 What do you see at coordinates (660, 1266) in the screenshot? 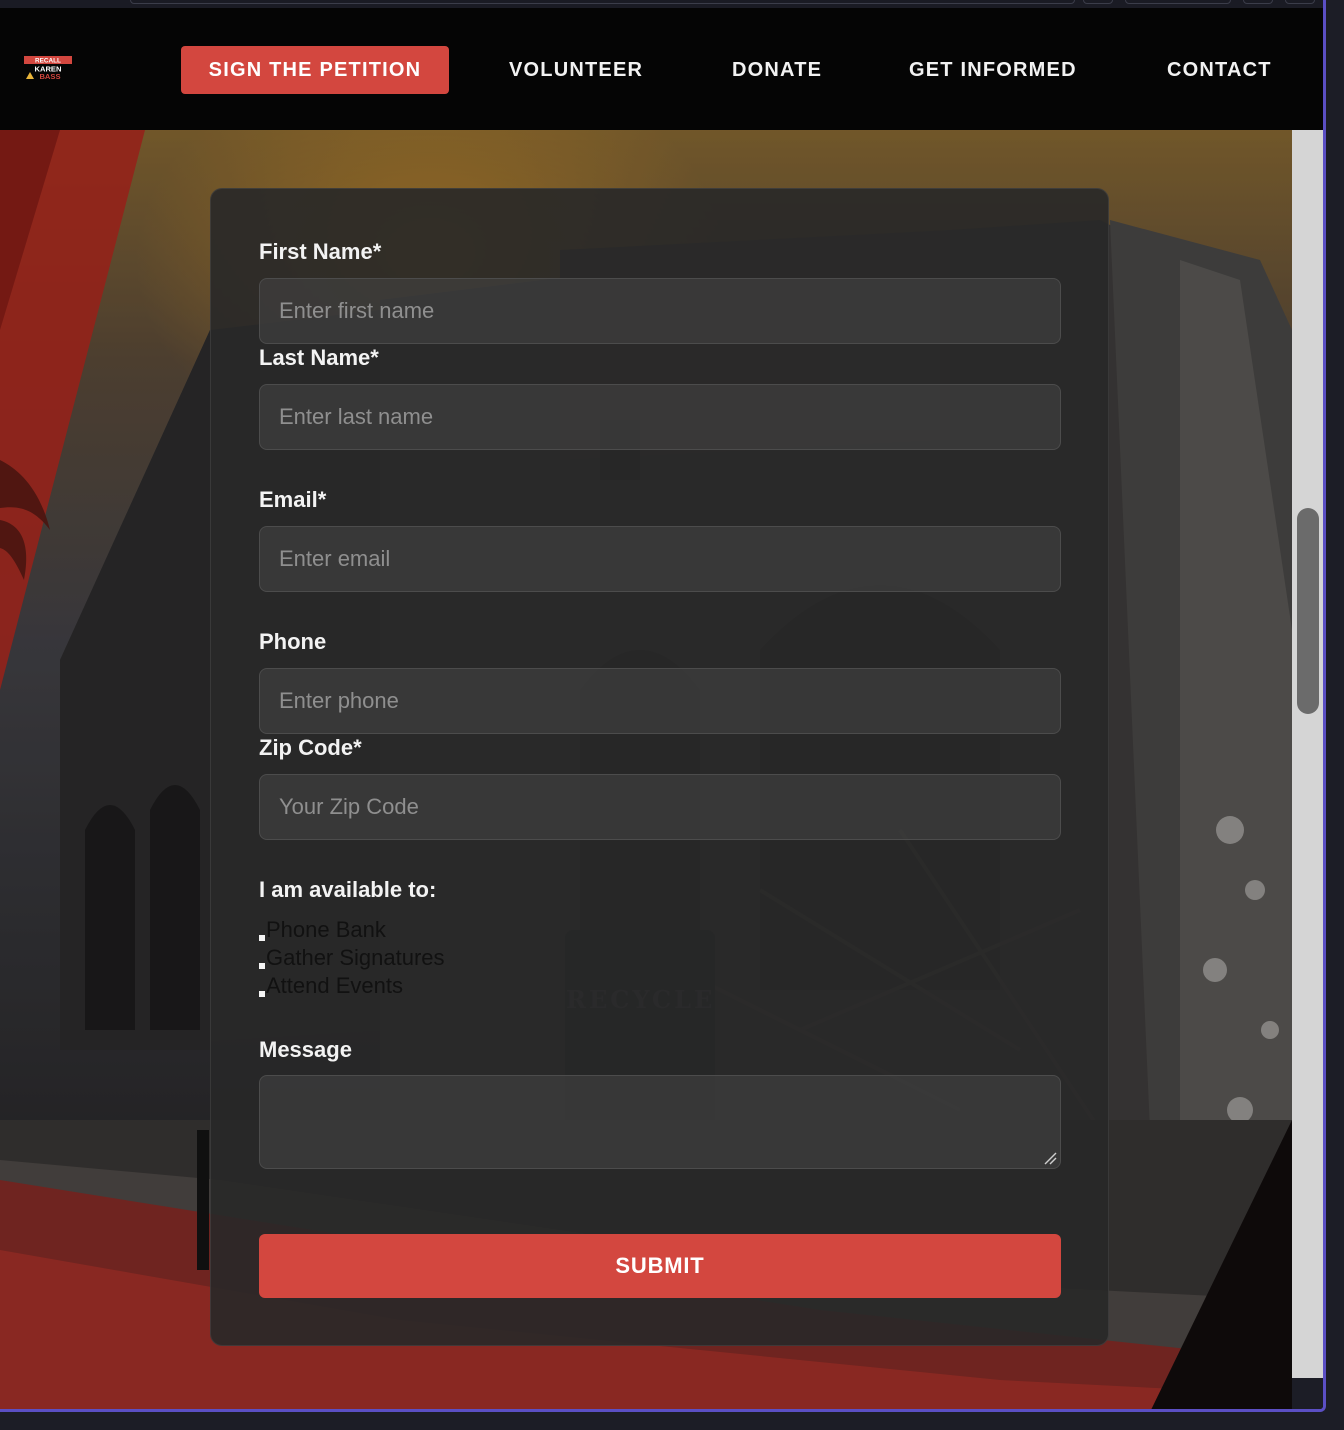
I see `submit-button: SUBMIT` at bounding box center [660, 1266].